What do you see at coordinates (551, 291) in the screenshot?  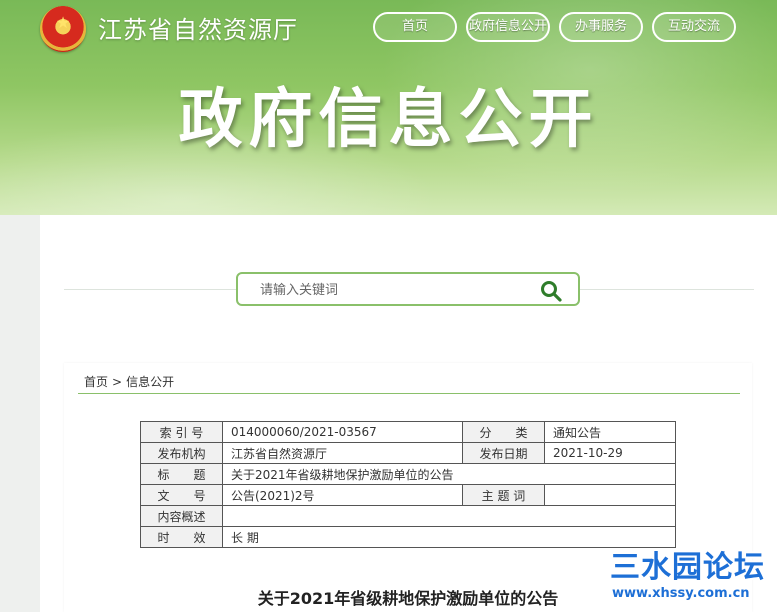 I see `search-icon` at bounding box center [551, 291].